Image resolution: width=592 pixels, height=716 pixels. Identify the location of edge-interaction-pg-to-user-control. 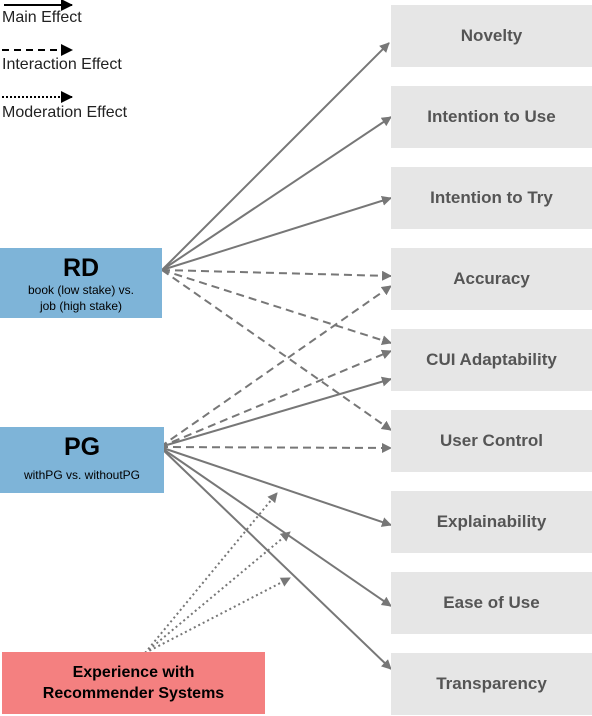
(275, 447).